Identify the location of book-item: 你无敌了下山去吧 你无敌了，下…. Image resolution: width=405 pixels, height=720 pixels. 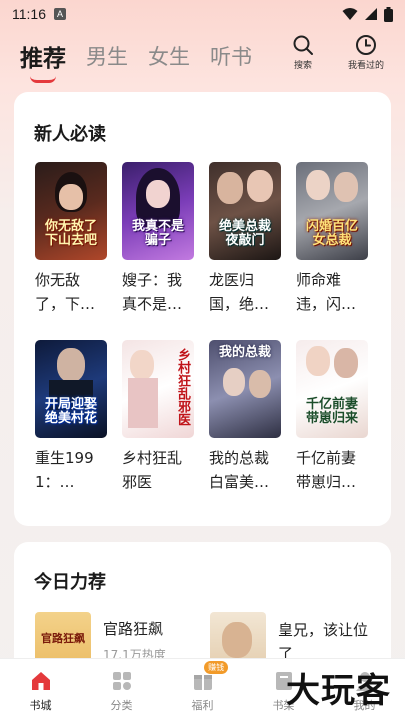
(71, 239).